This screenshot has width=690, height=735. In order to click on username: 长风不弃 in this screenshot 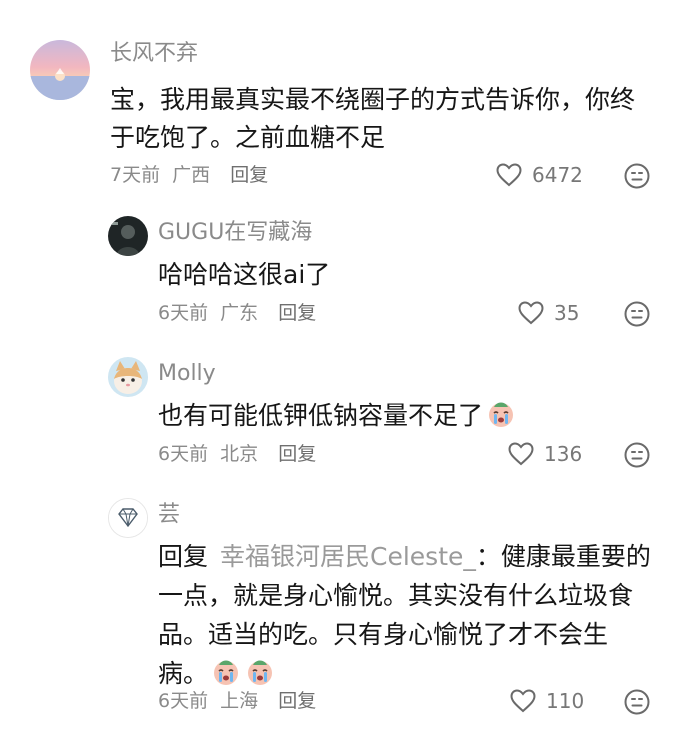, I will do `click(154, 54)`.